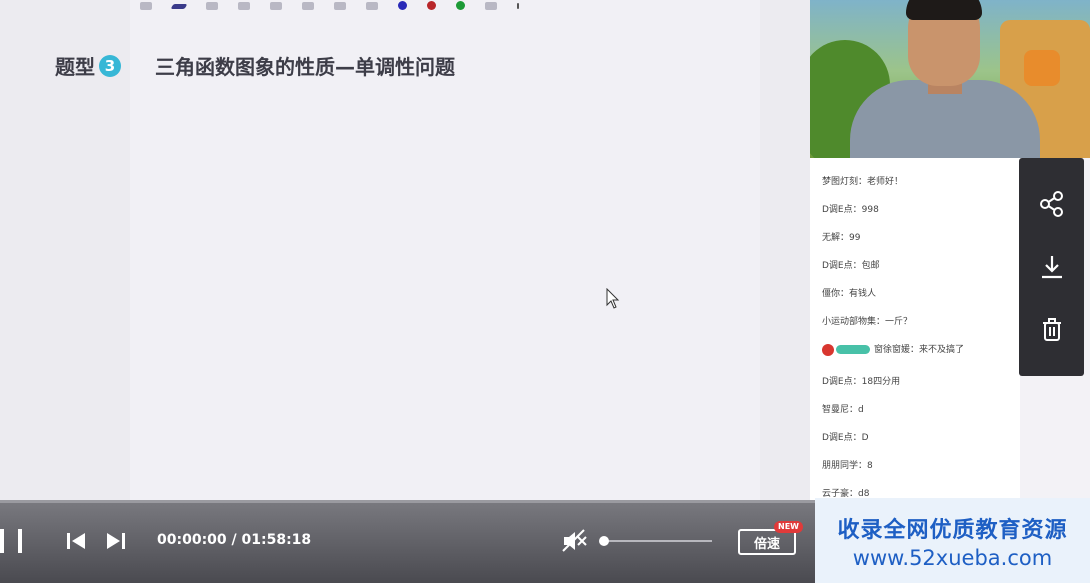 Image resolution: width=1090 pixels, height=583 pixels. Describe the element at coordinates (850, 210) in the screenshot. I see `chat-message: D调E点：998` at that location.